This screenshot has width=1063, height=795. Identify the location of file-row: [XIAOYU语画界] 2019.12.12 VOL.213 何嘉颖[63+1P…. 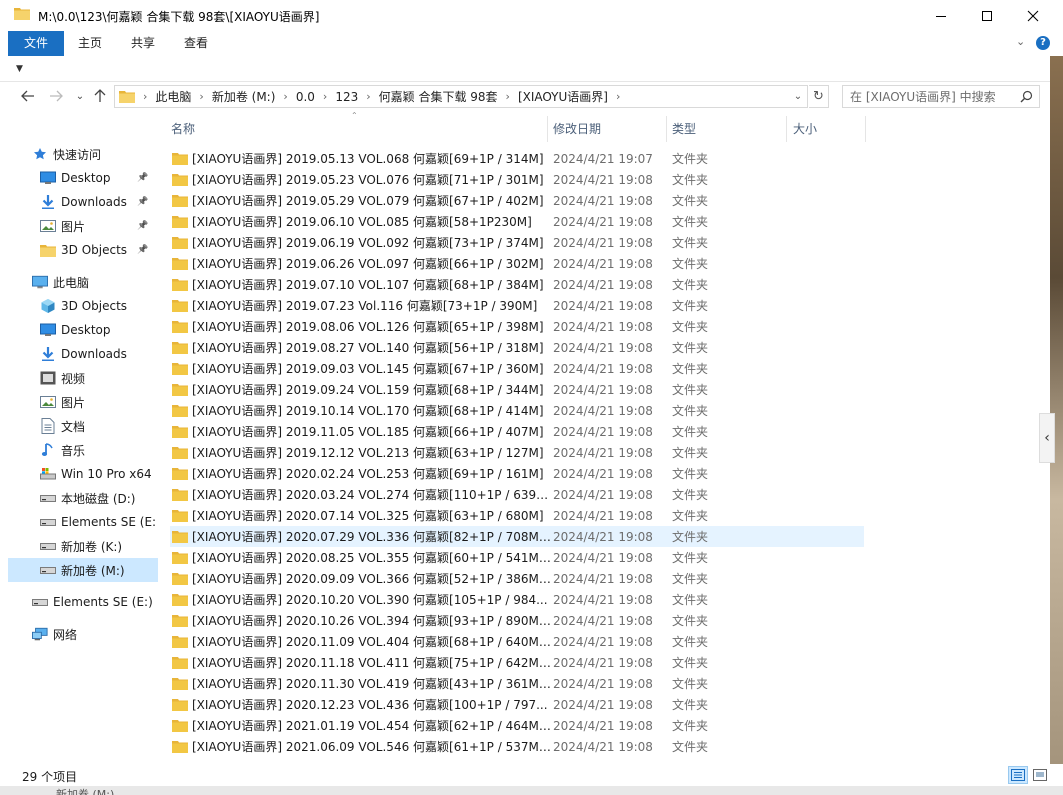
(517, 452).